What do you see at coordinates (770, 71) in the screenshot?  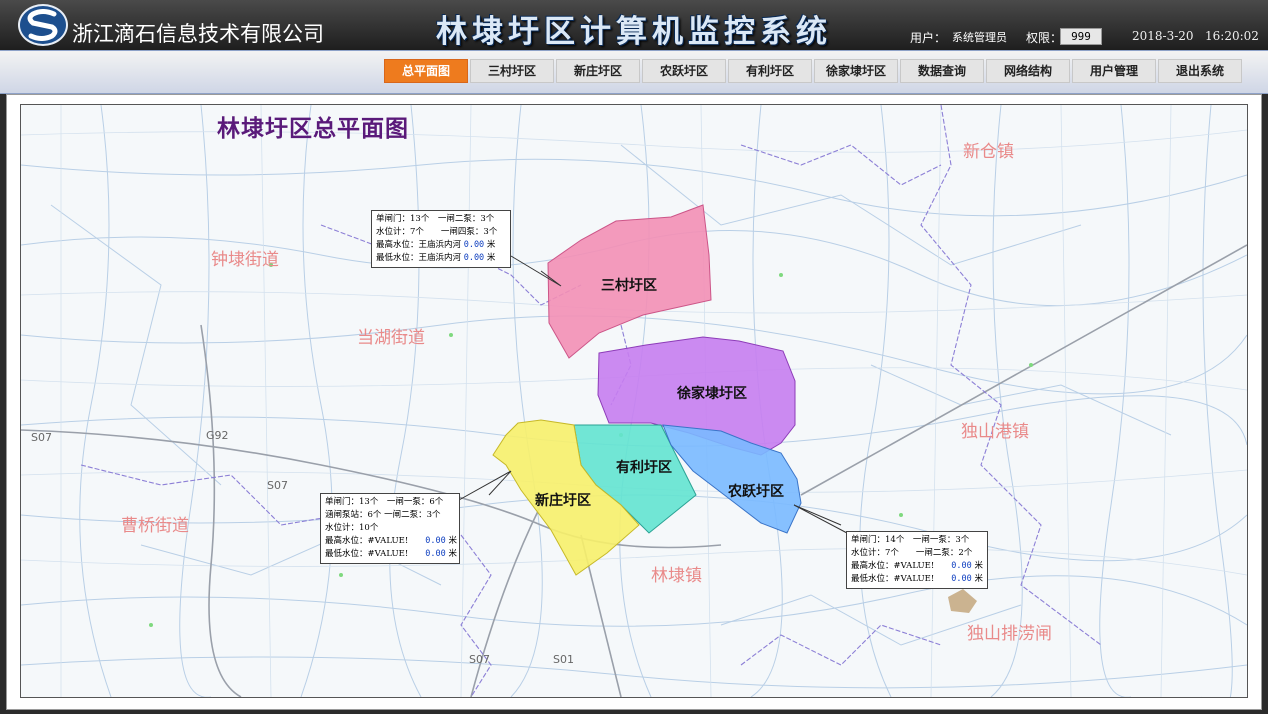 I see `tab-youli: 有利圩区` at bounding box center [770, 71].